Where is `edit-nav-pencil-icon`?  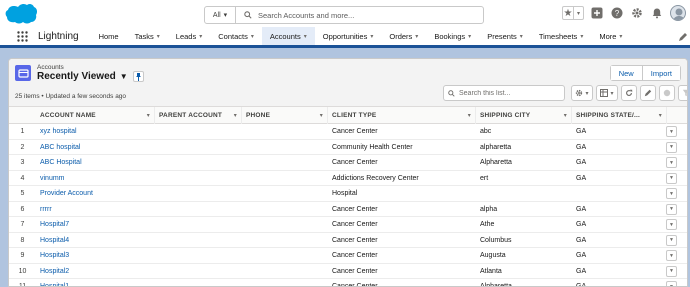
edit-nav-pencil-icon is located at coordinates (683, 37).